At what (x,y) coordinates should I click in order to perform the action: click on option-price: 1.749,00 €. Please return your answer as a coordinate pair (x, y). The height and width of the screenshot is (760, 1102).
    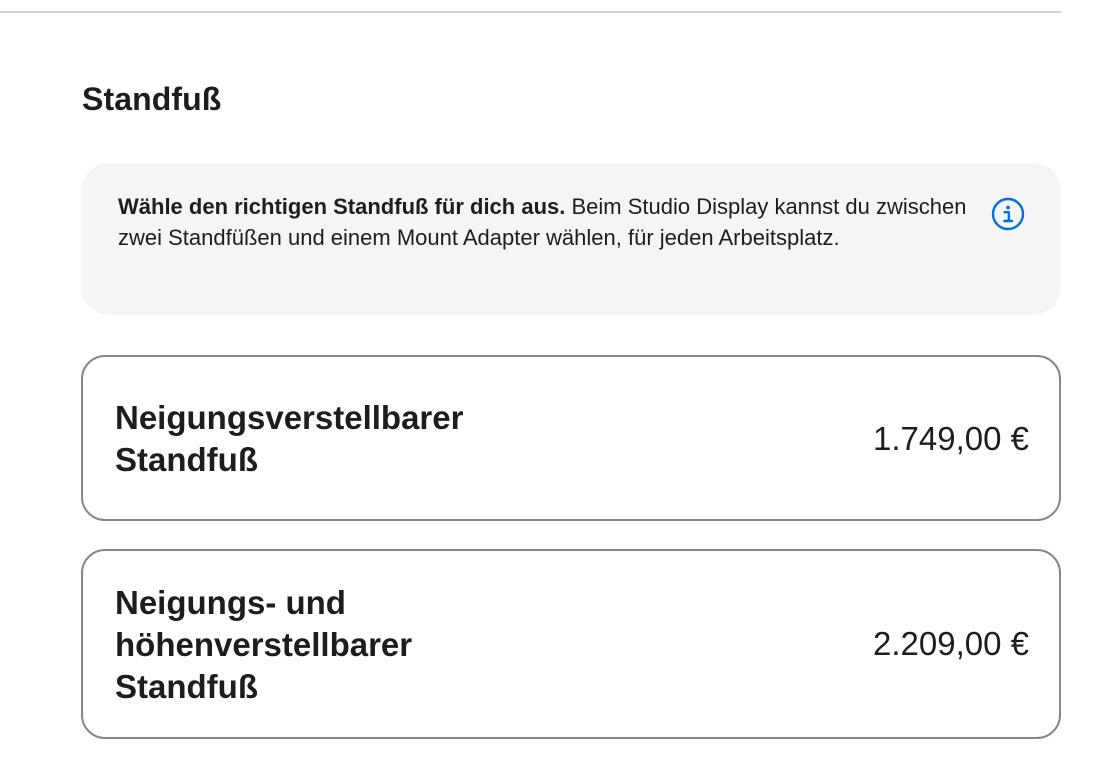
    Looking at the image, I should click on (951, 438).